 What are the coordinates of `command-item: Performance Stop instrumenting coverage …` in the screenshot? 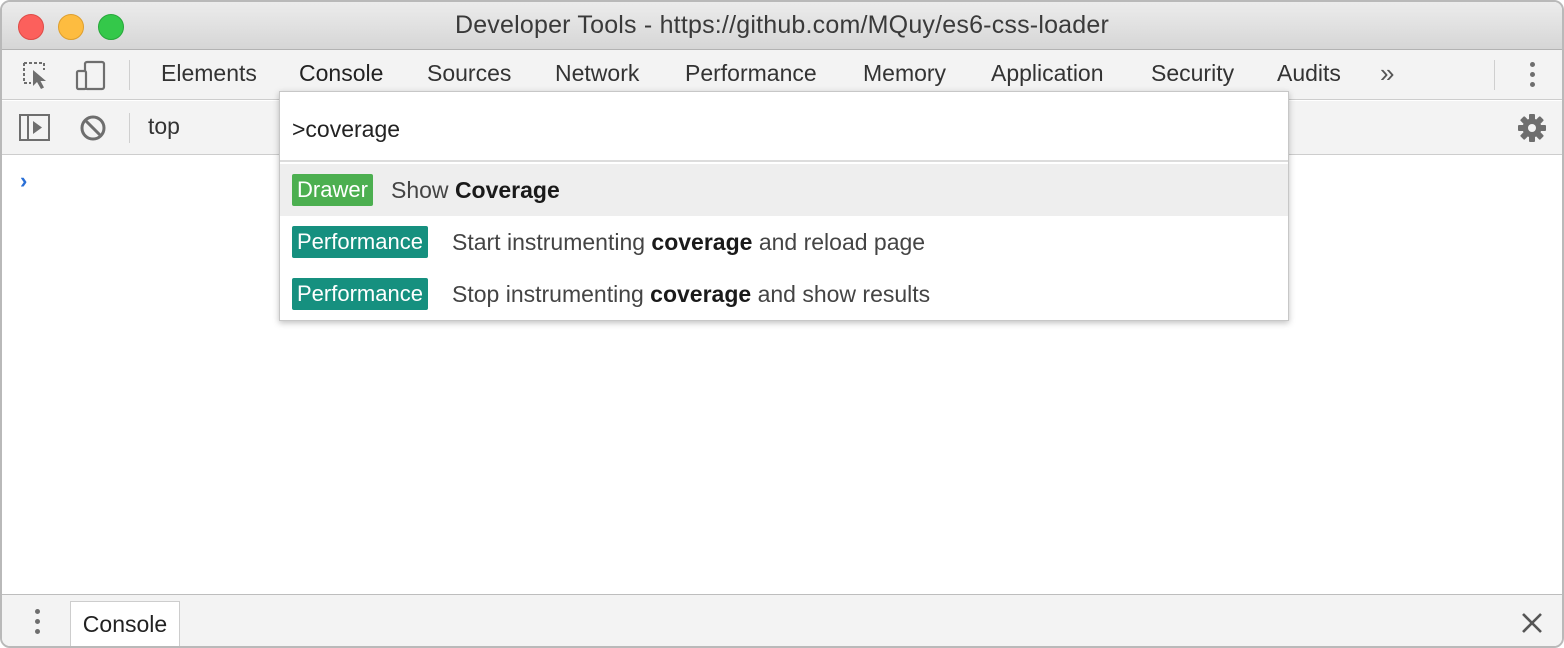 It's located at (784, 294).